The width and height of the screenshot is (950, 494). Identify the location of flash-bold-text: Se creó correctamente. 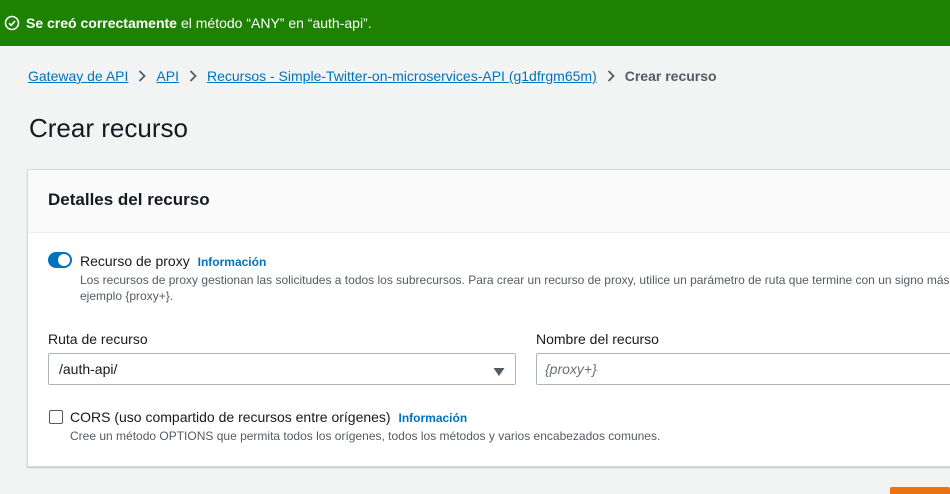
(101, 23).